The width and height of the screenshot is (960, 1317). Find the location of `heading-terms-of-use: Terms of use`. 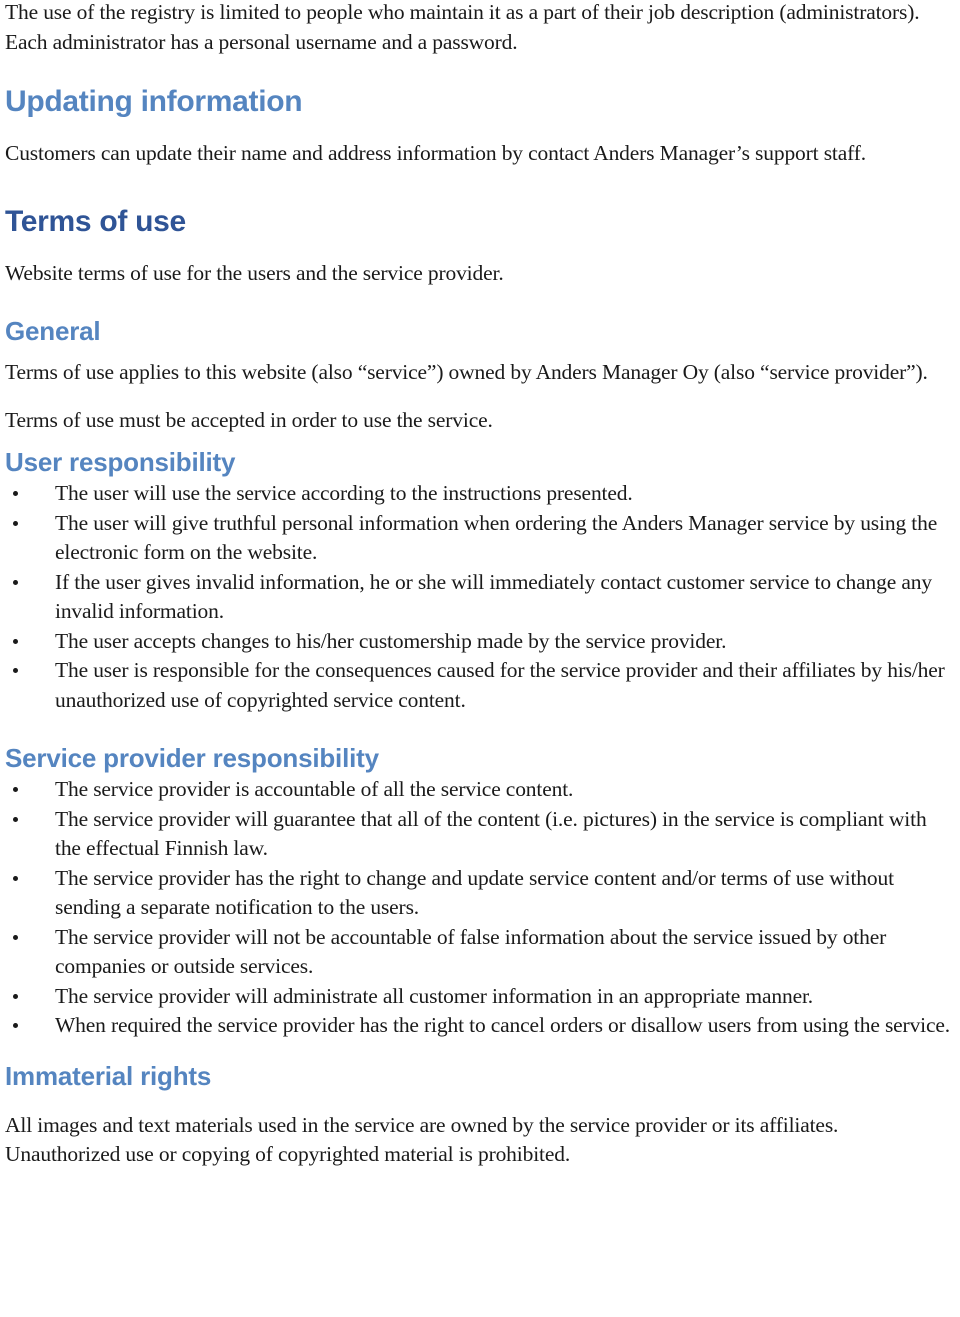

heading-terms-of-use: Terms of use is located at coordinates (95, 221).